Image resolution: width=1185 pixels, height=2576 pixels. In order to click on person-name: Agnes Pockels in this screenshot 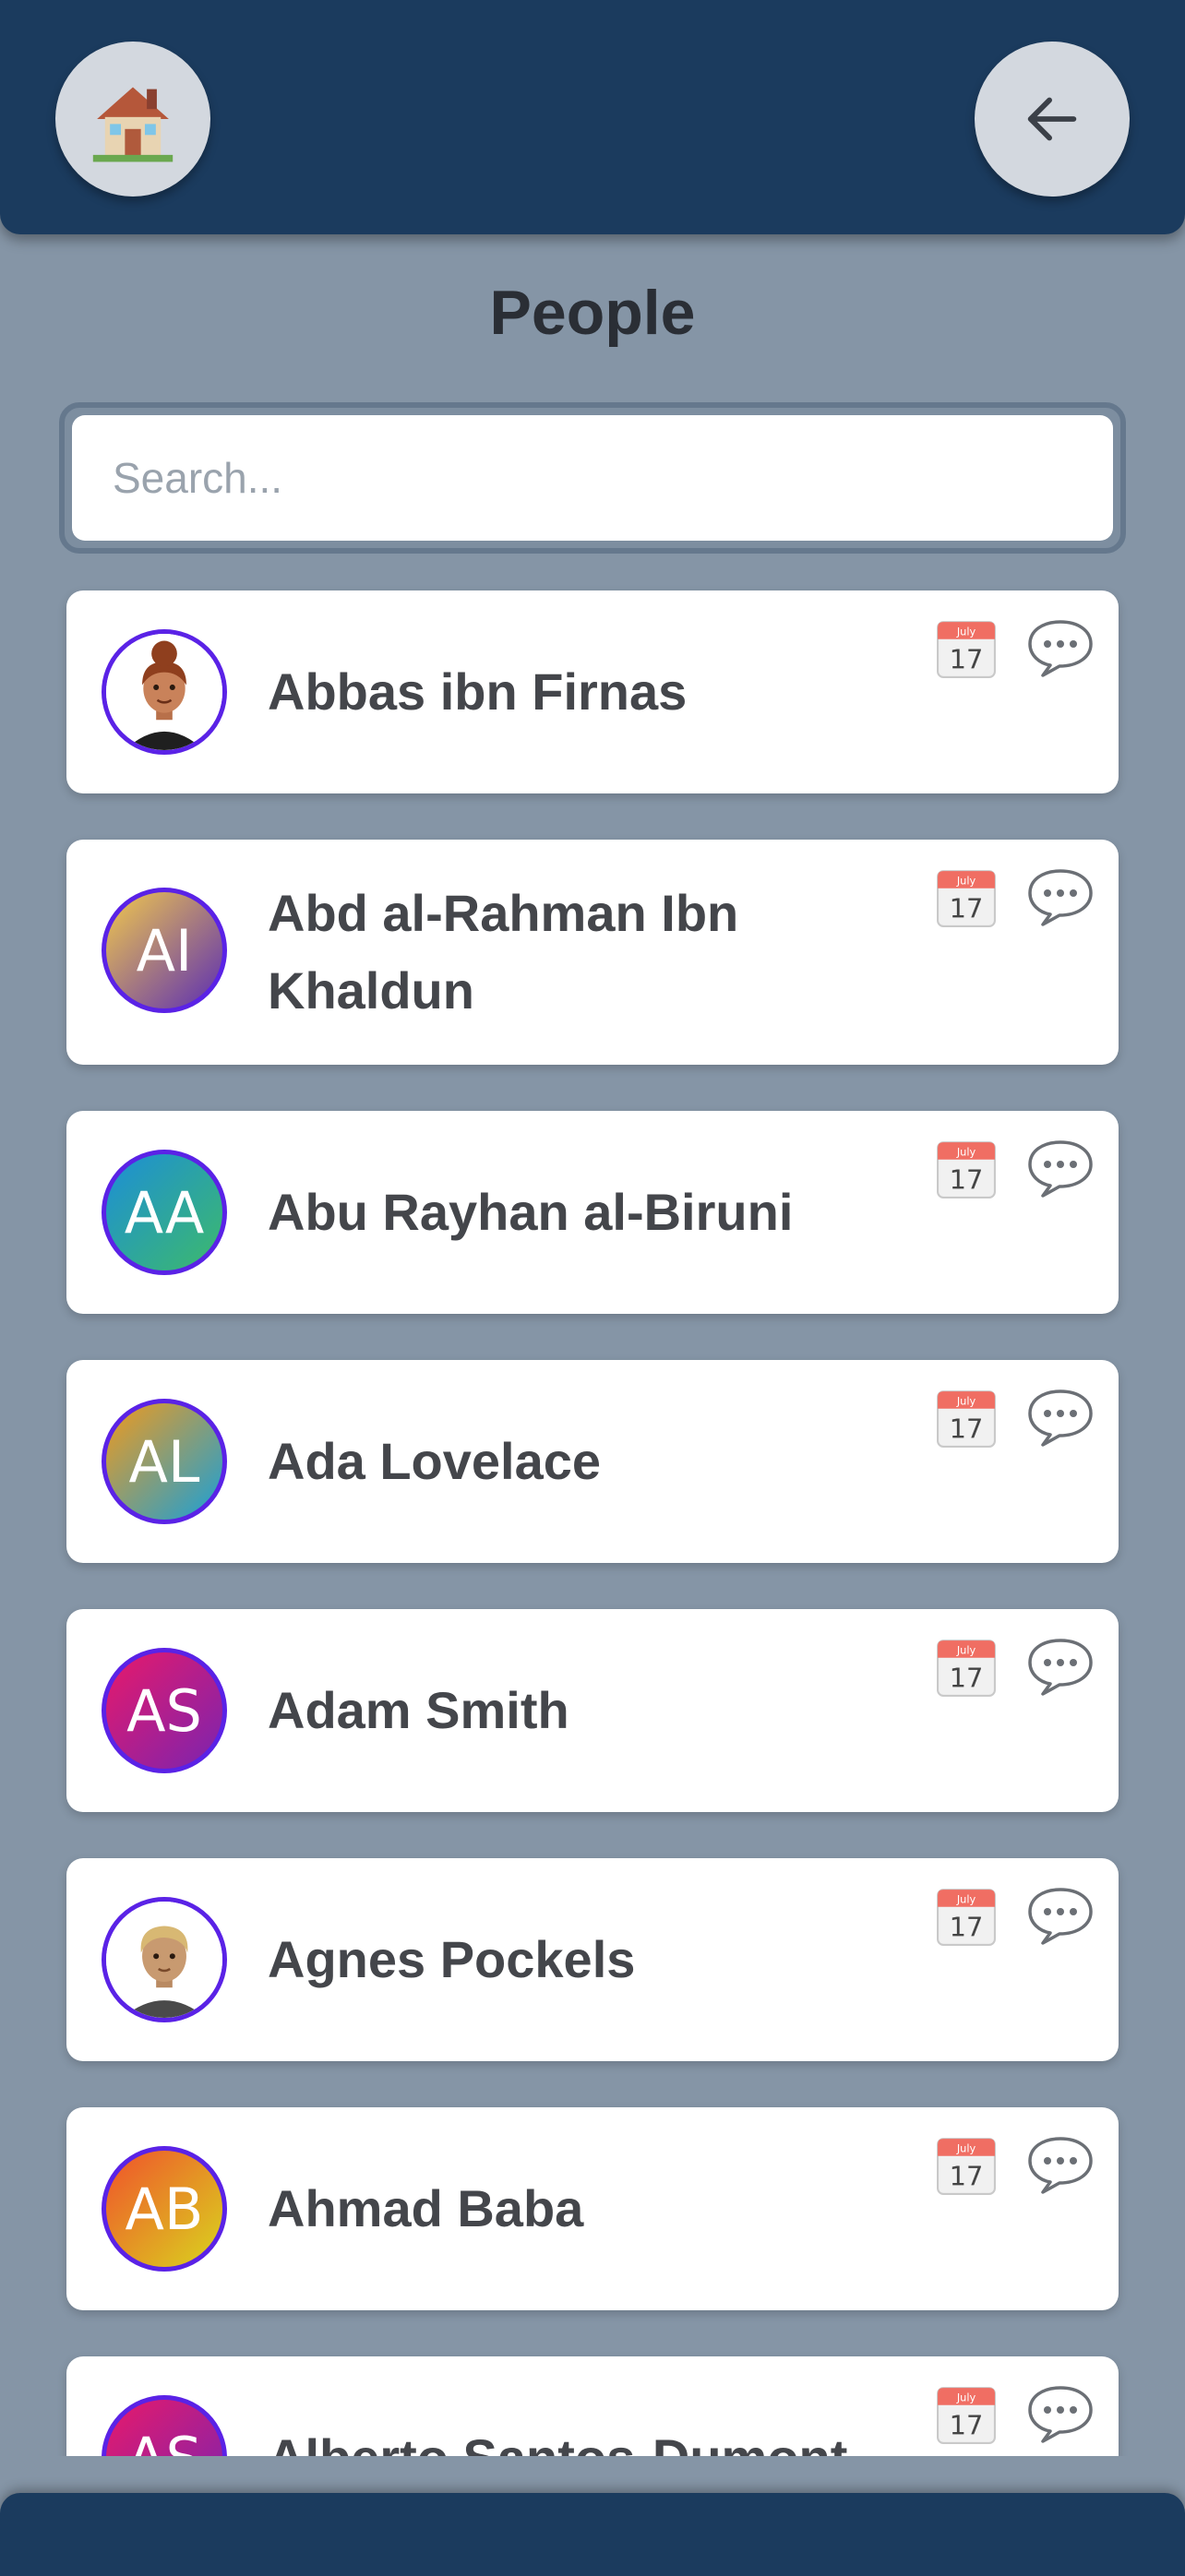, I will do `click(452, 1959)`.